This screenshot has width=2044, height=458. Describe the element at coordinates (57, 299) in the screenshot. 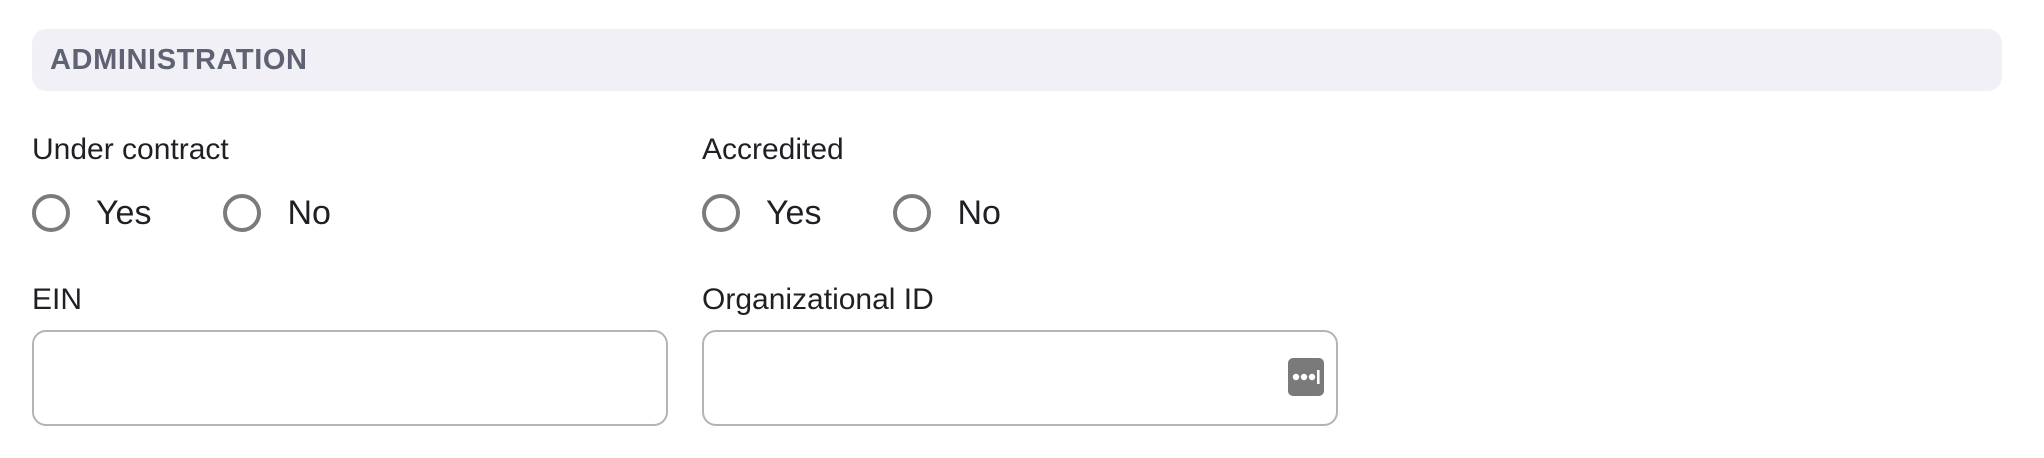

I see `ein-label: EIN` at that location.